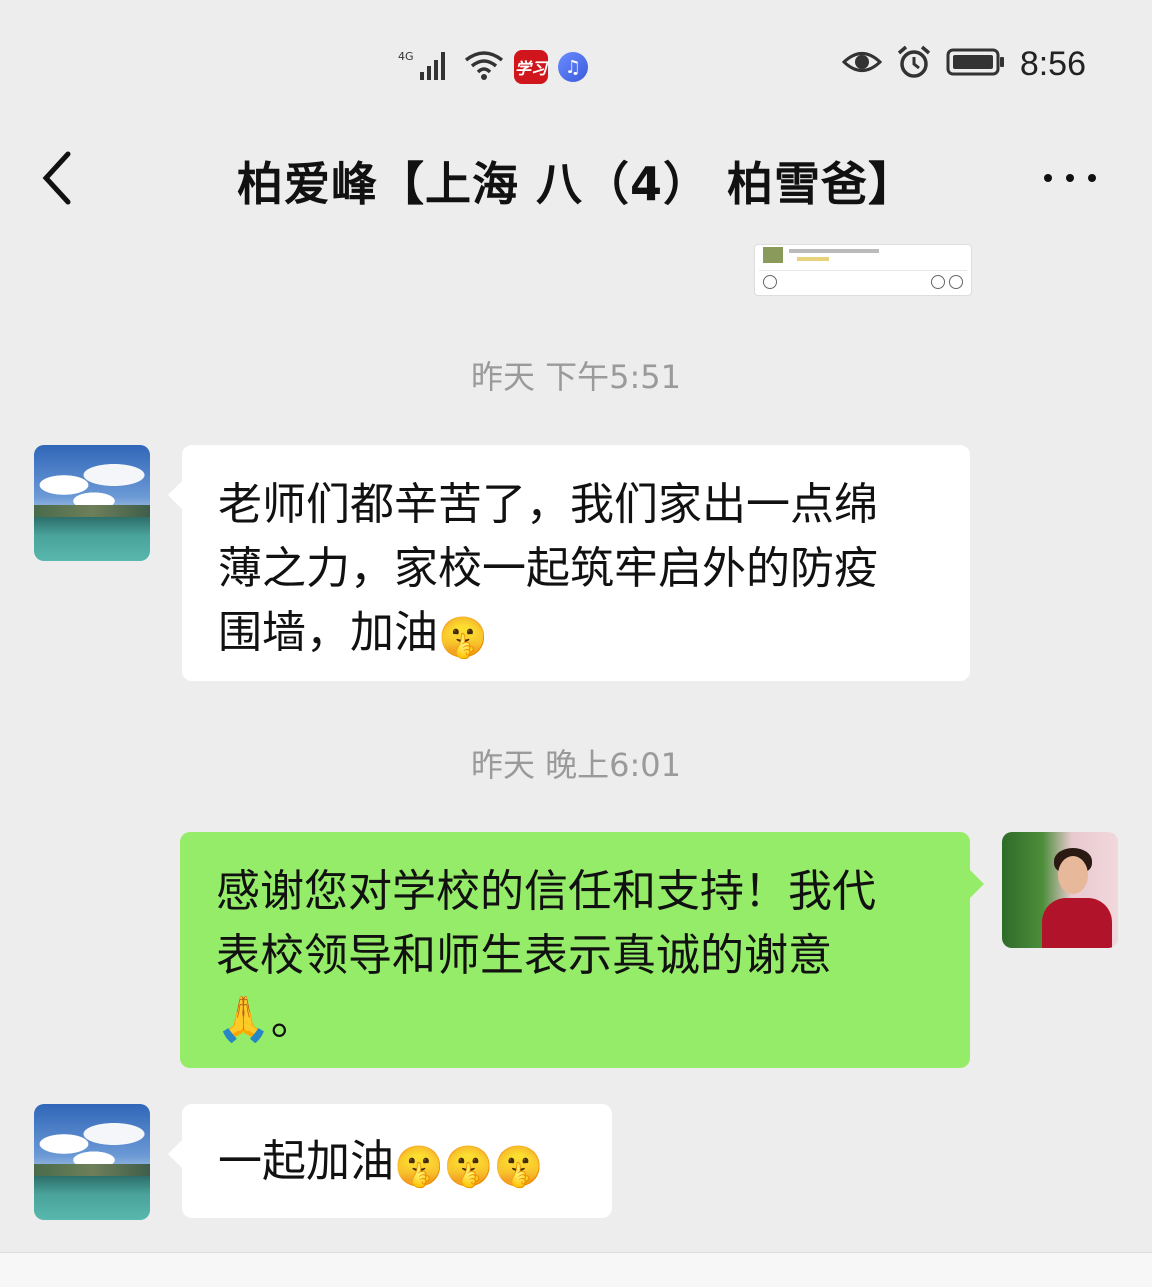  What do you see at coordinates (861, 64) in the screenshot?
I see `eye-icon` at bounding box center [861, 64].